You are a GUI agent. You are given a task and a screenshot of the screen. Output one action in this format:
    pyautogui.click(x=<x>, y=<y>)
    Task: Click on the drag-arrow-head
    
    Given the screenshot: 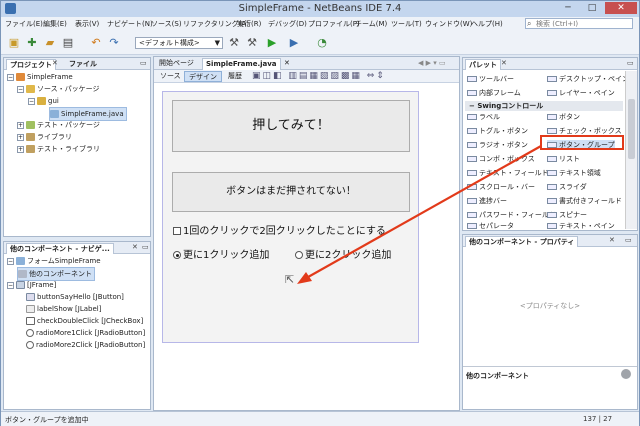 What is the action you would take?
    pyautogui.click(x=304, y=278)
    